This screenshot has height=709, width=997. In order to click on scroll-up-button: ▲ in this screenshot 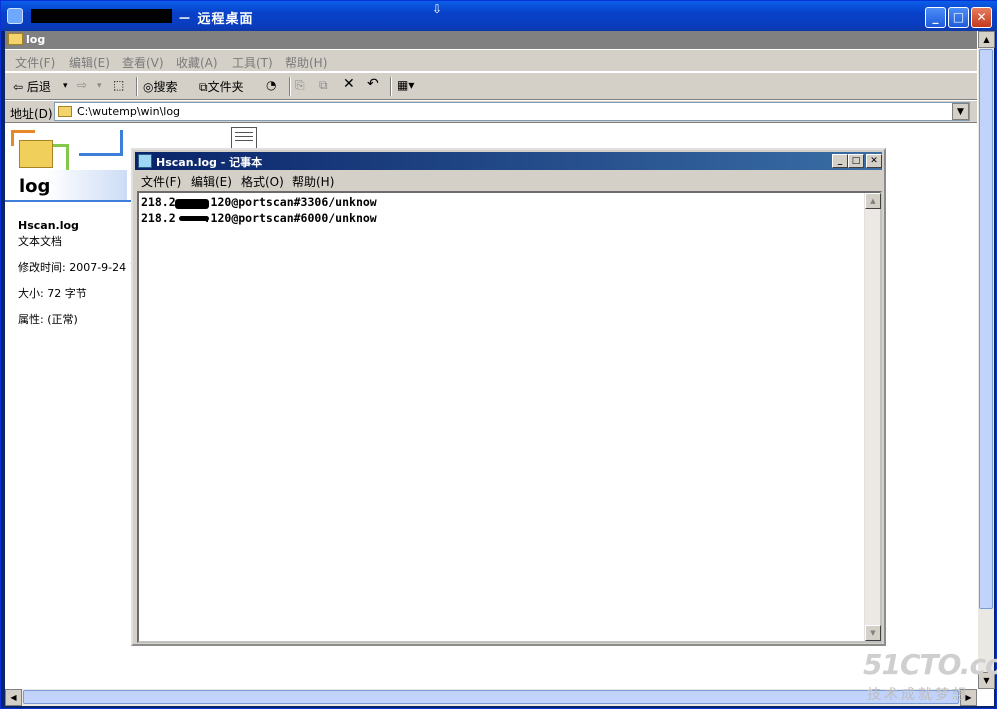, I will do `click(986, 39)`.